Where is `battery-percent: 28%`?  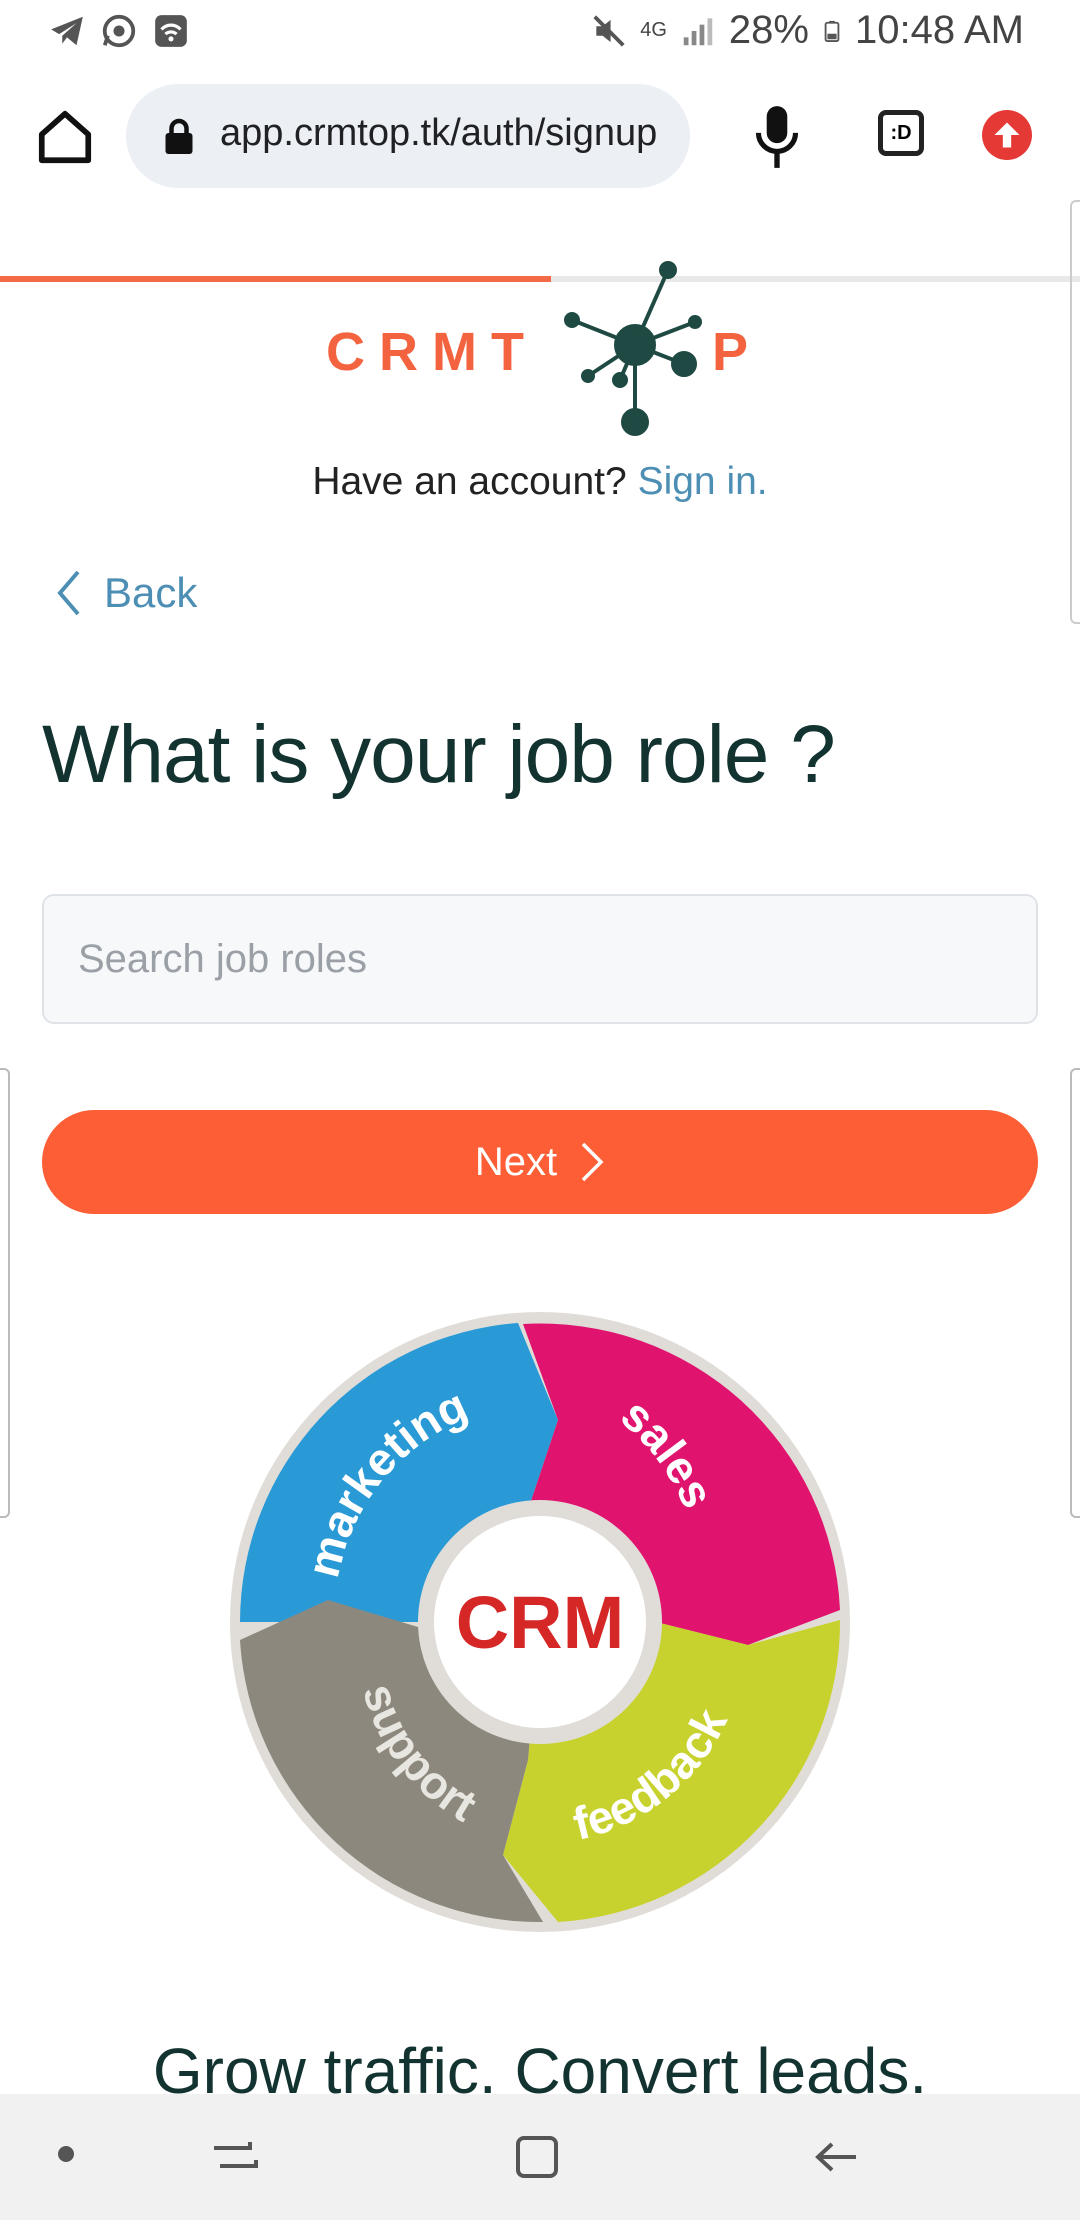 battery-percent: 28% is located at coordinates (768, 30).